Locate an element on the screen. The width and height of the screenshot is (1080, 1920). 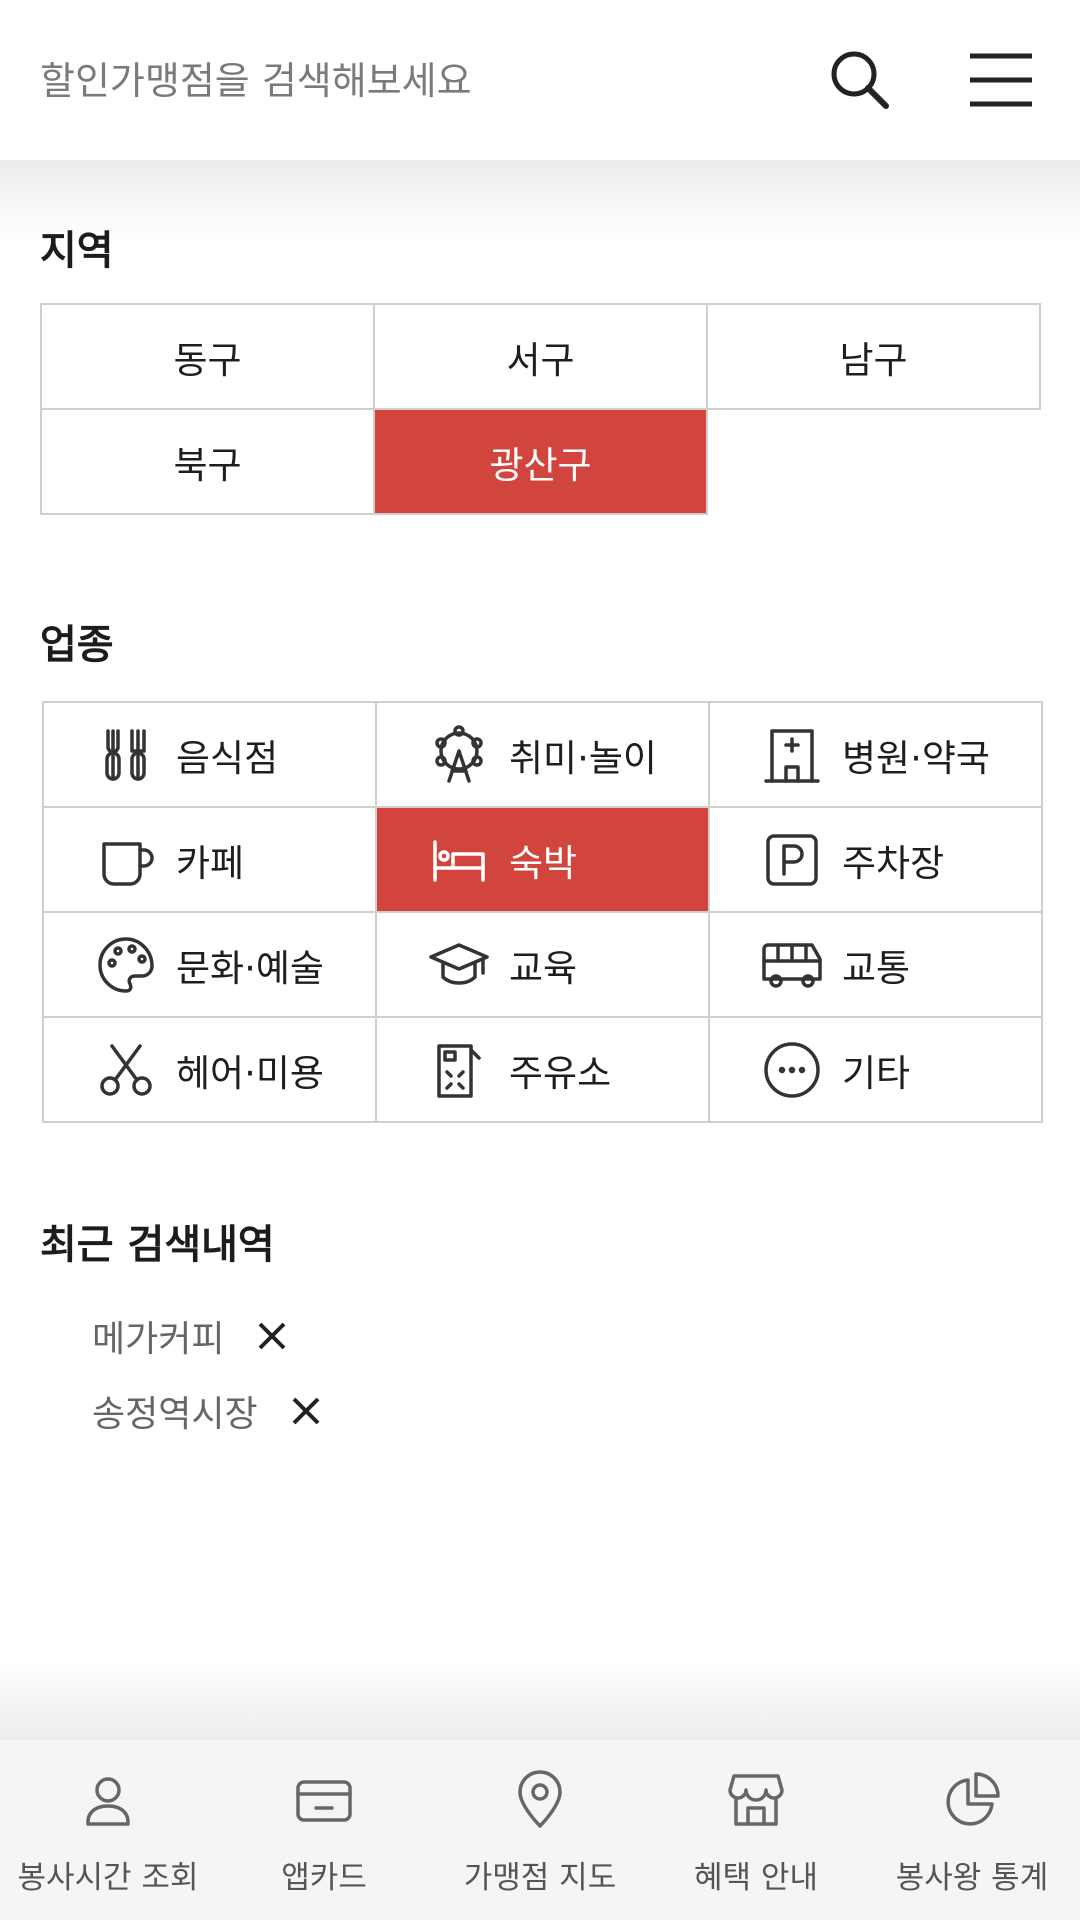
search-input is located at coordinates (420, 81).